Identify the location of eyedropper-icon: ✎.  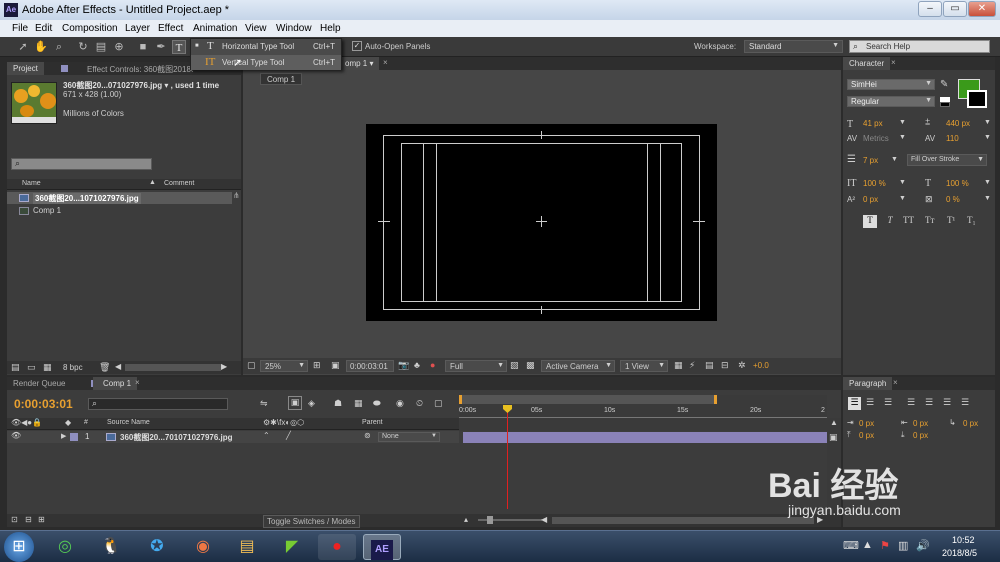
(944, 84).